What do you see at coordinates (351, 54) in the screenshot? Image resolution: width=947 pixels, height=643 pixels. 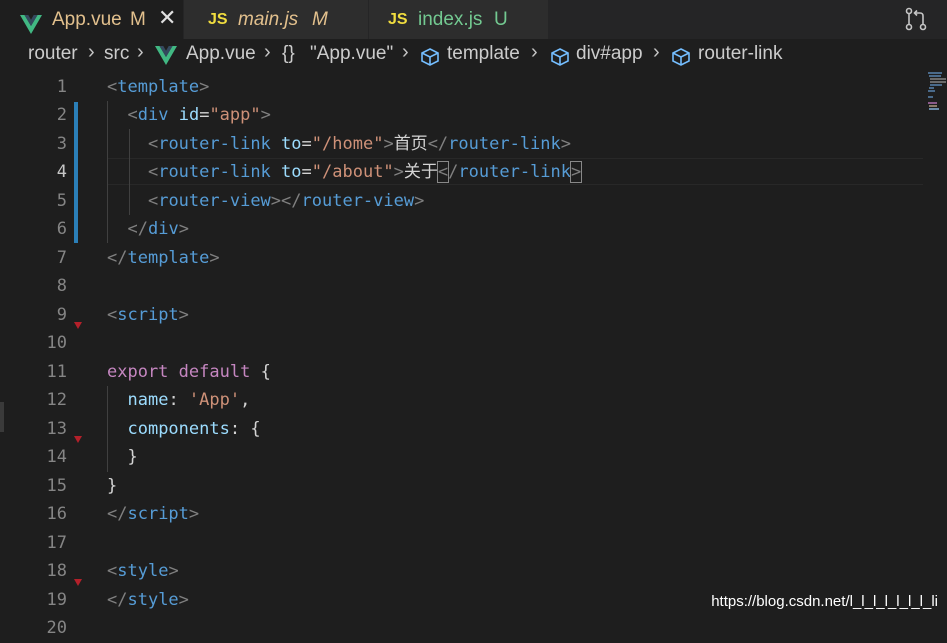 I see `breadcrumb-module: "App.vue"` at bounding box center [351, 54].